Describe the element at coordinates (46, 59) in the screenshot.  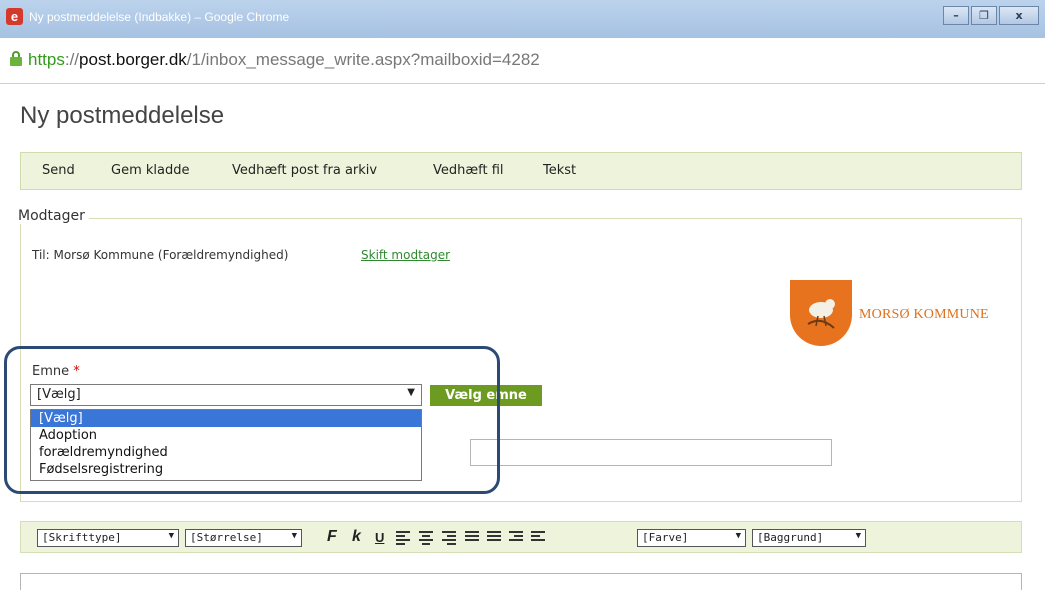
I see `url-scheme: https` at that location.